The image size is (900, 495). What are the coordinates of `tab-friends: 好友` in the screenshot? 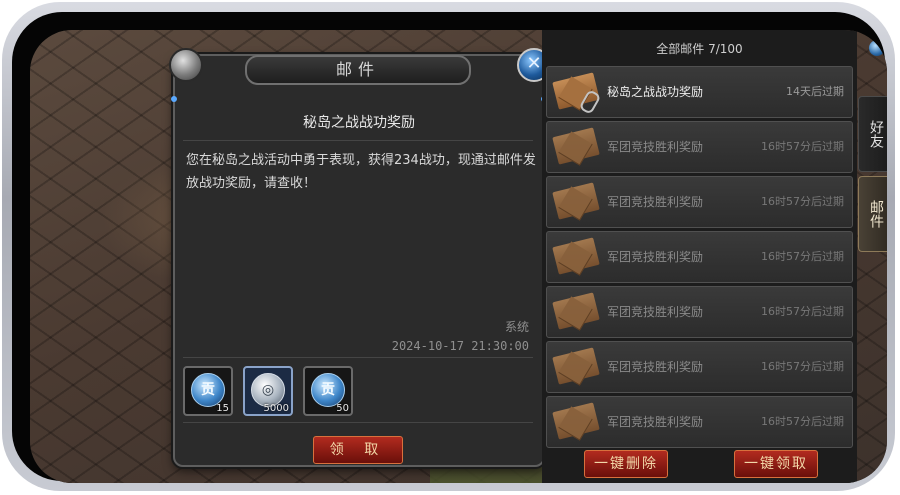 It's located at (872, 134).